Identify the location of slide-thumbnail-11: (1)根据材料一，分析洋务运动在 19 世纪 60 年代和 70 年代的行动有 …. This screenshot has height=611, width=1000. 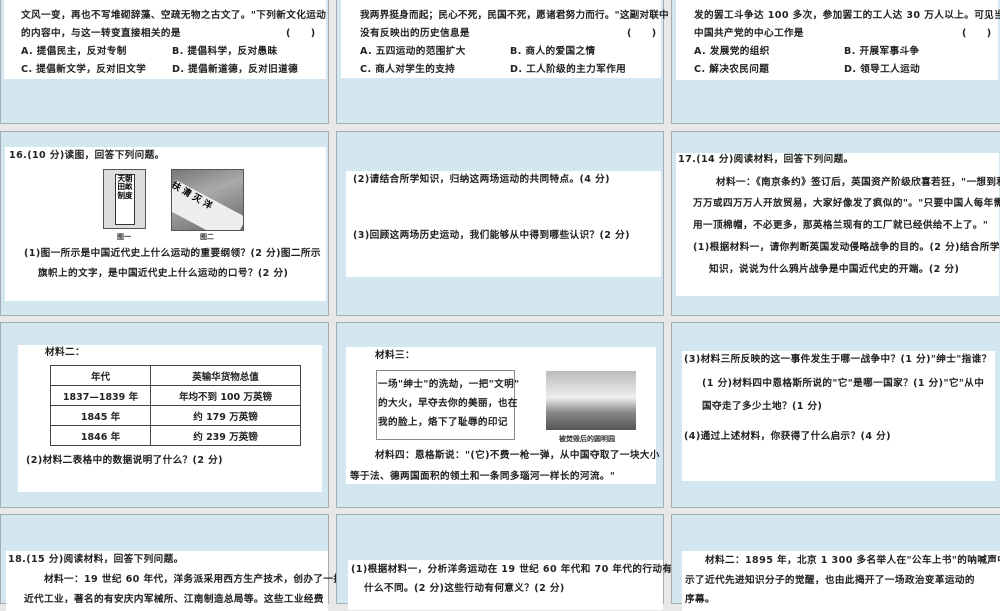
(504, 562).